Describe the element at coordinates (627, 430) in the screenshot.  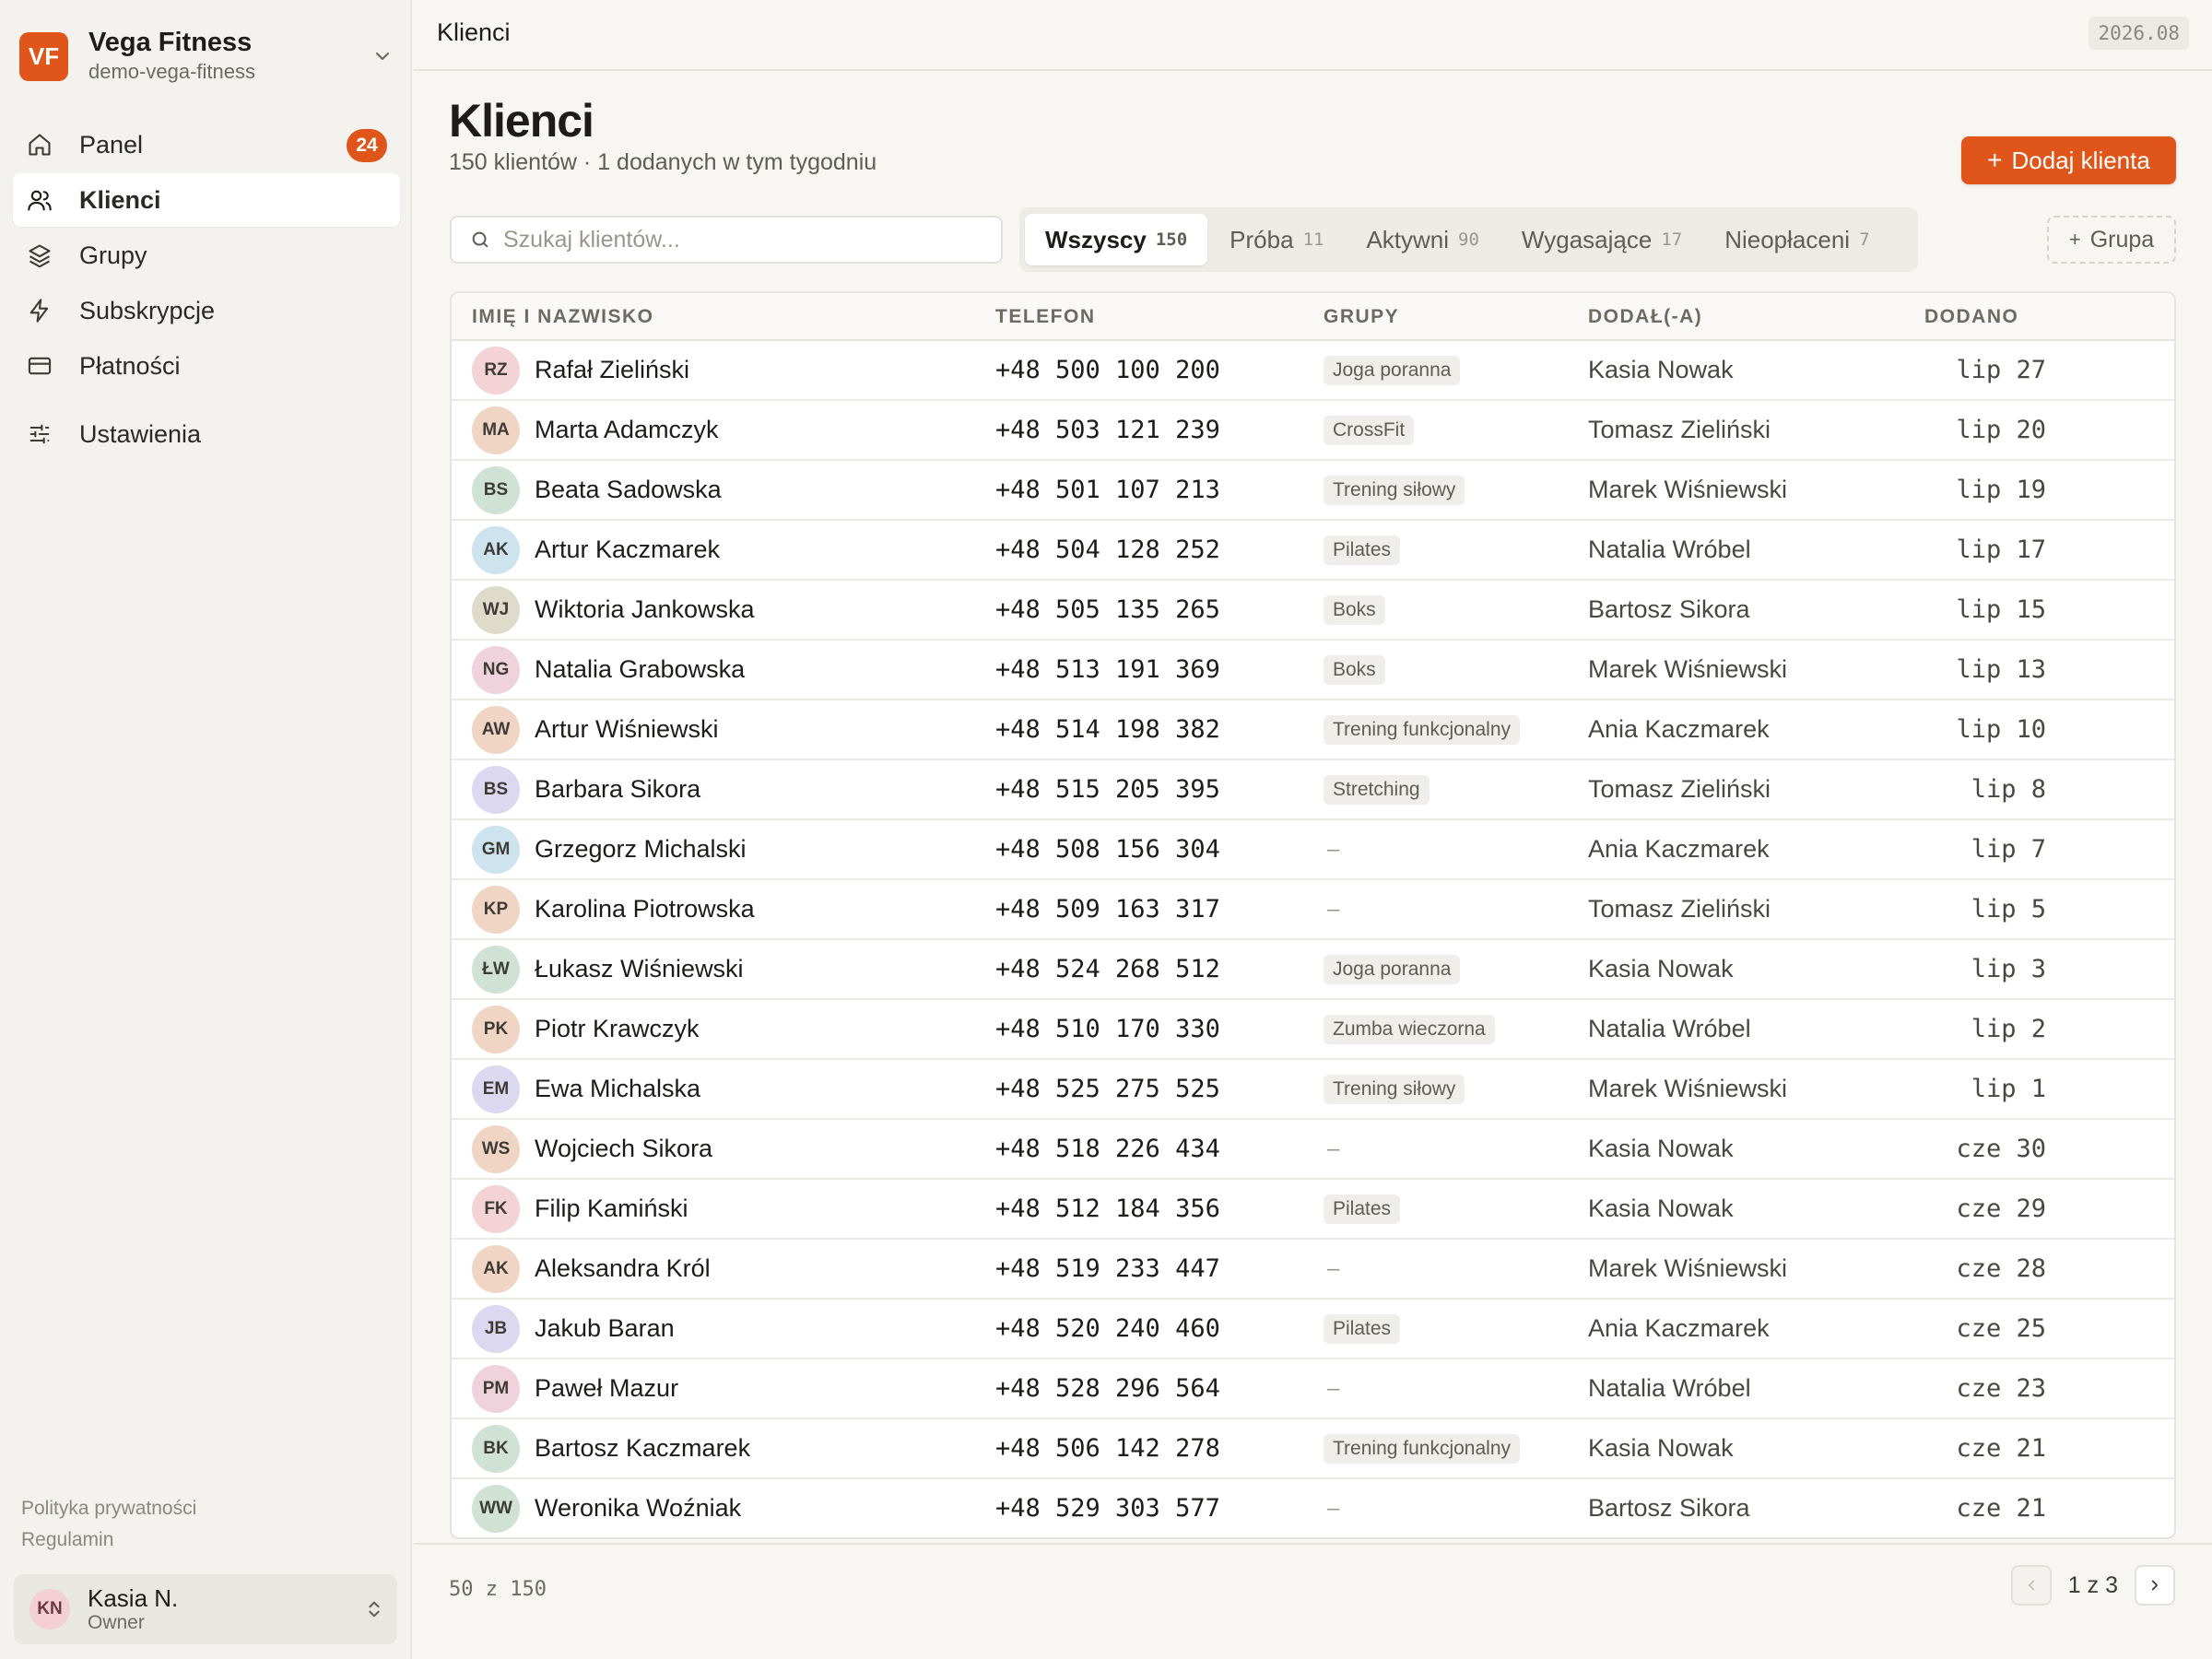
I see `client-name: Marta Adamczyk` at that location.